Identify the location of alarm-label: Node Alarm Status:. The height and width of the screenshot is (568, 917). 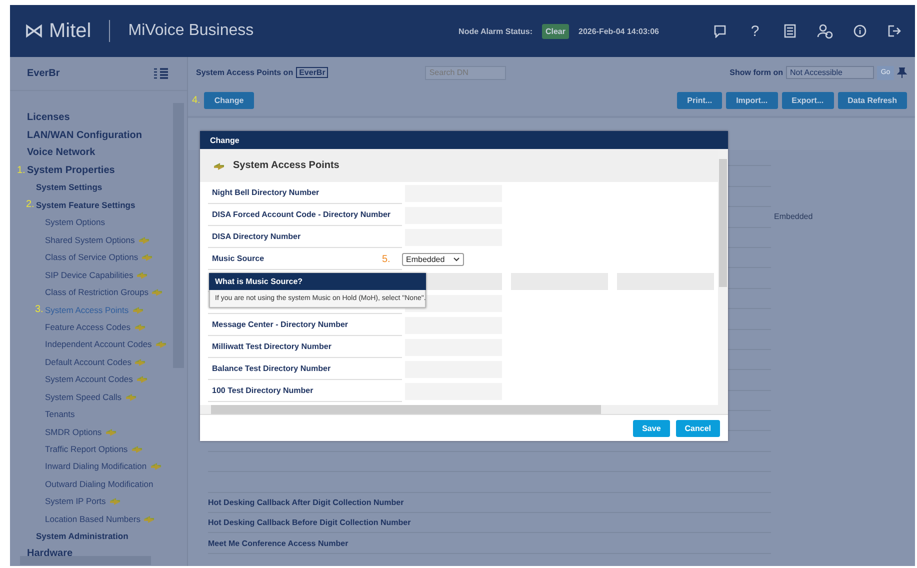
(495, 31).